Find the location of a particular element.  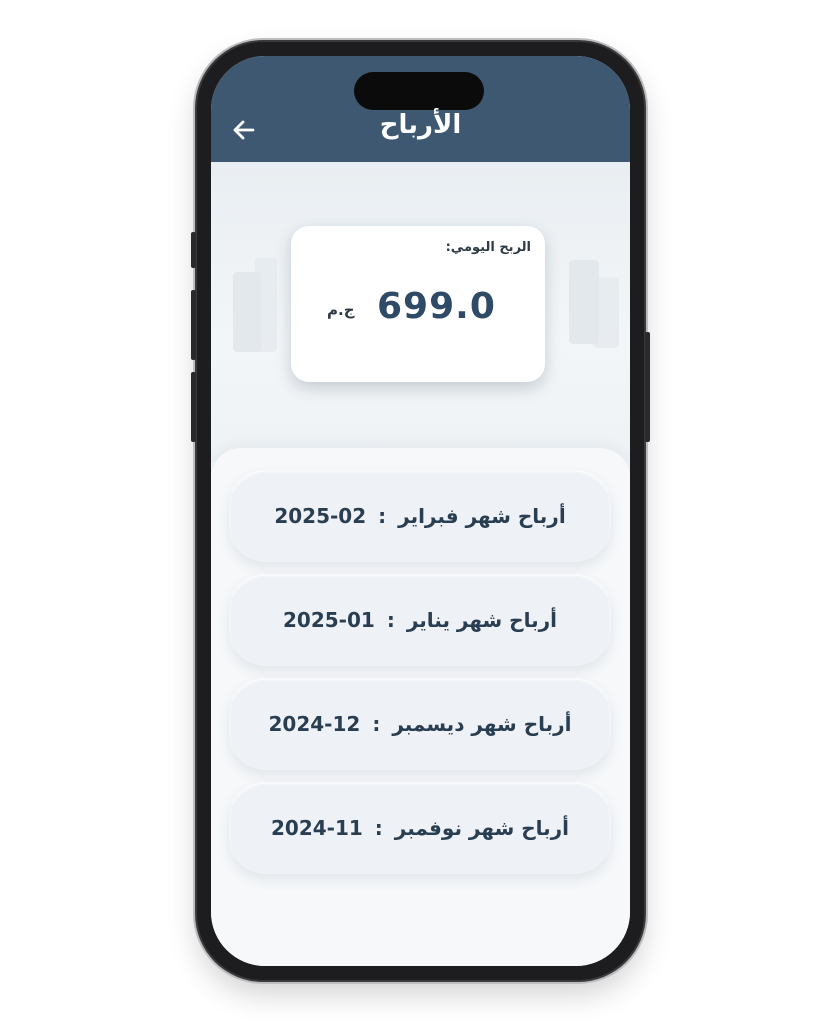

power-button is located at coordinates (647, 387).